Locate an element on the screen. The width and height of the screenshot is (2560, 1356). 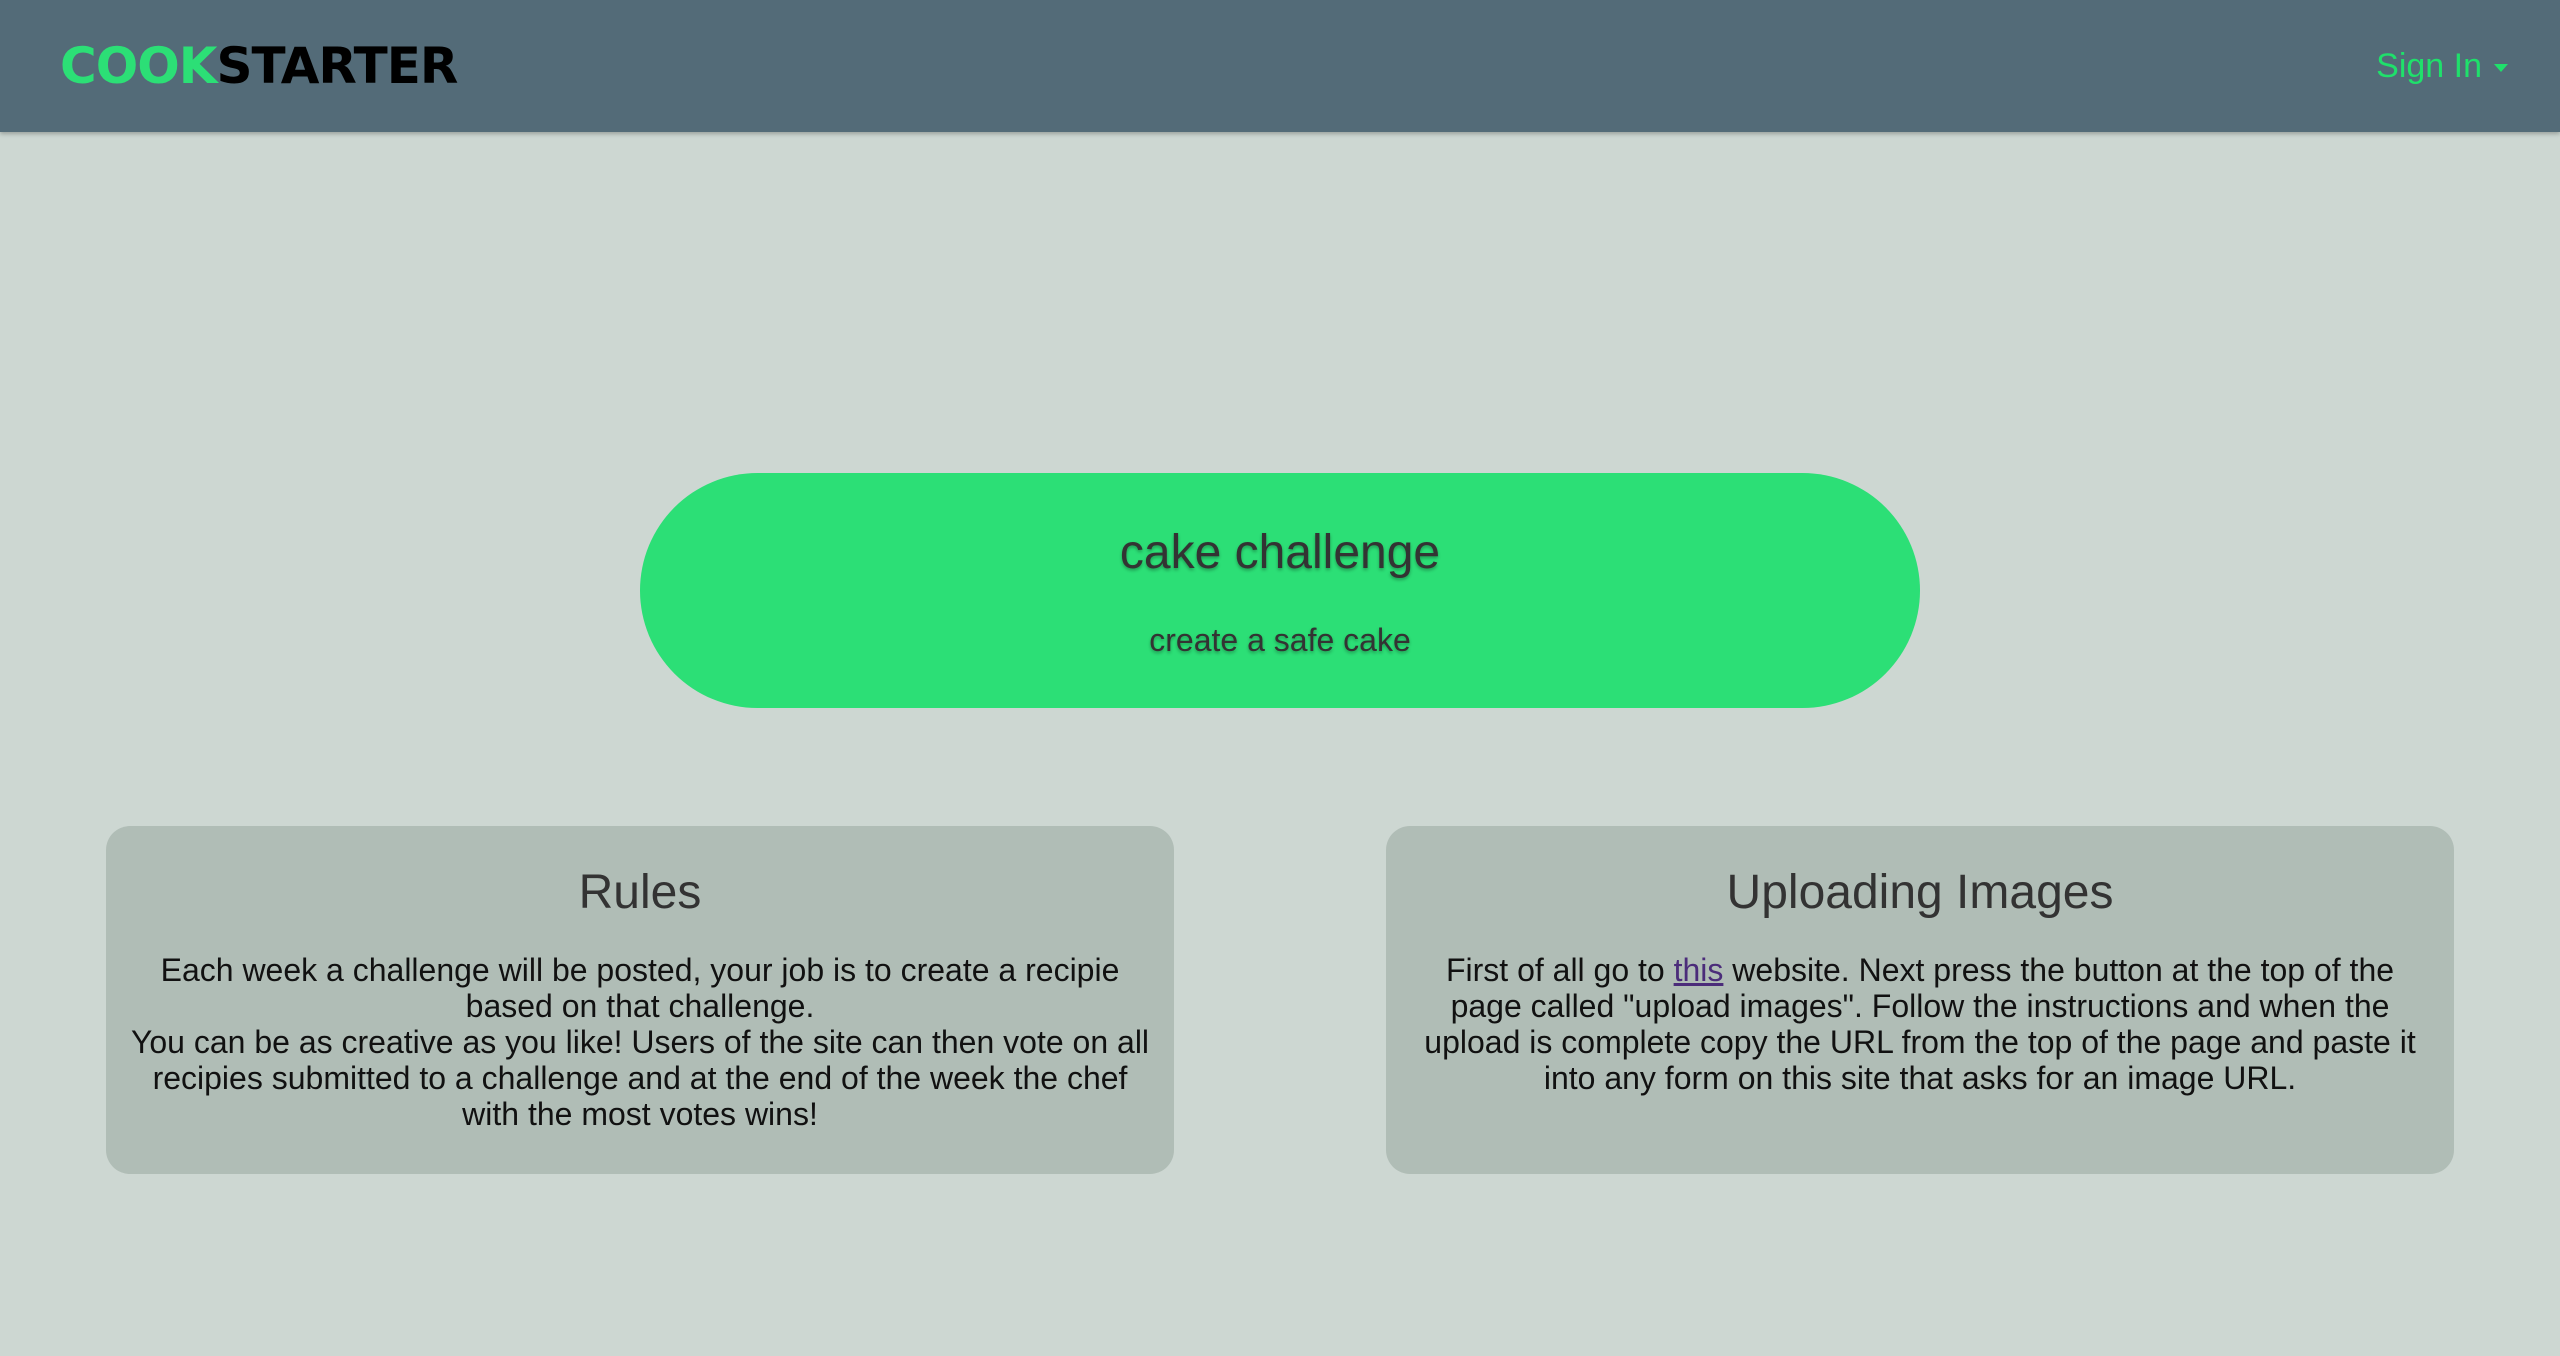
rules-title: Rules is located at coordinates (640, 892).